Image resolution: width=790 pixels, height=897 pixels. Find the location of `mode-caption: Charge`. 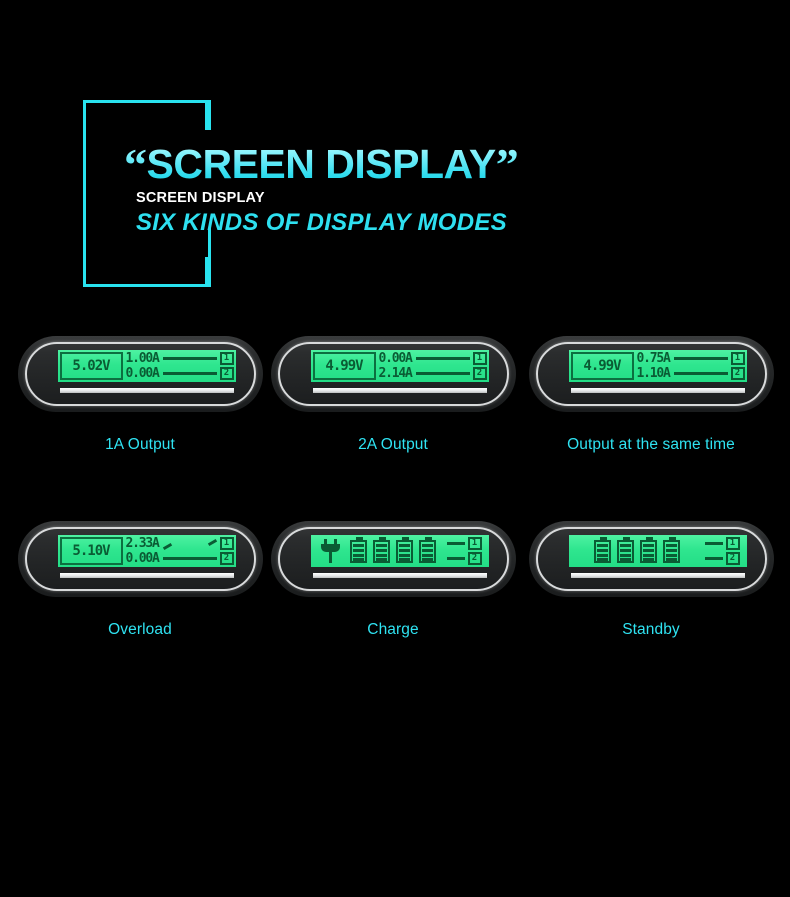

mode-caption: Charge is located at coordinates (393, 629).